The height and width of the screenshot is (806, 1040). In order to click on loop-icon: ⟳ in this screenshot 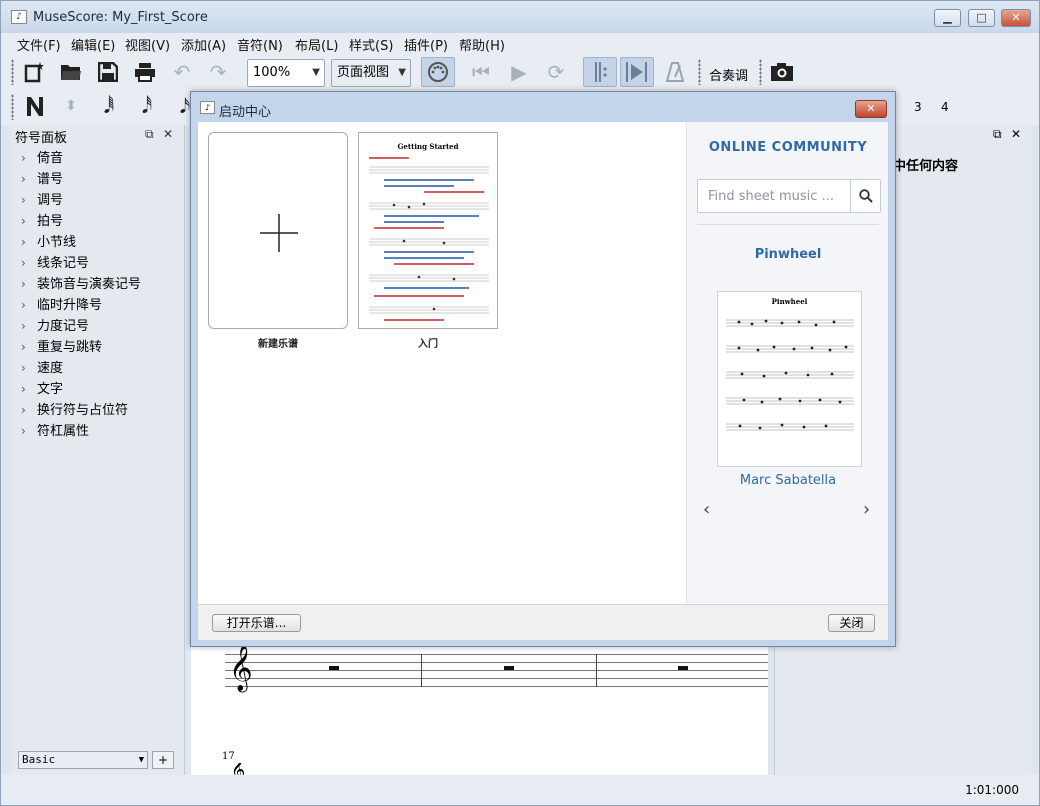, I will do `click(556, 72)`.